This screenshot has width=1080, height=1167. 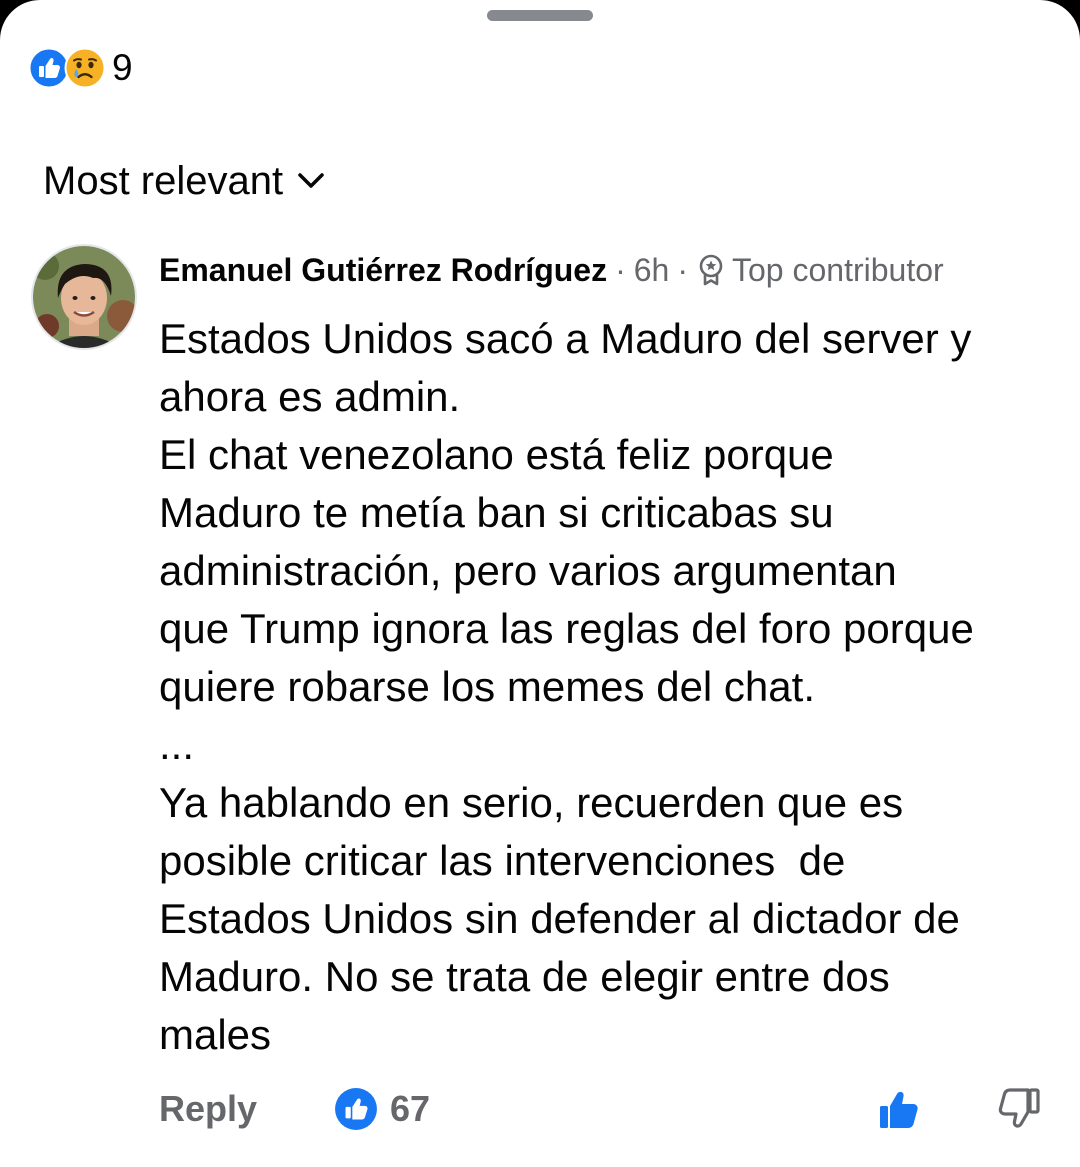 I want to click on reaction-count: 9, so click(x=122, y=67).